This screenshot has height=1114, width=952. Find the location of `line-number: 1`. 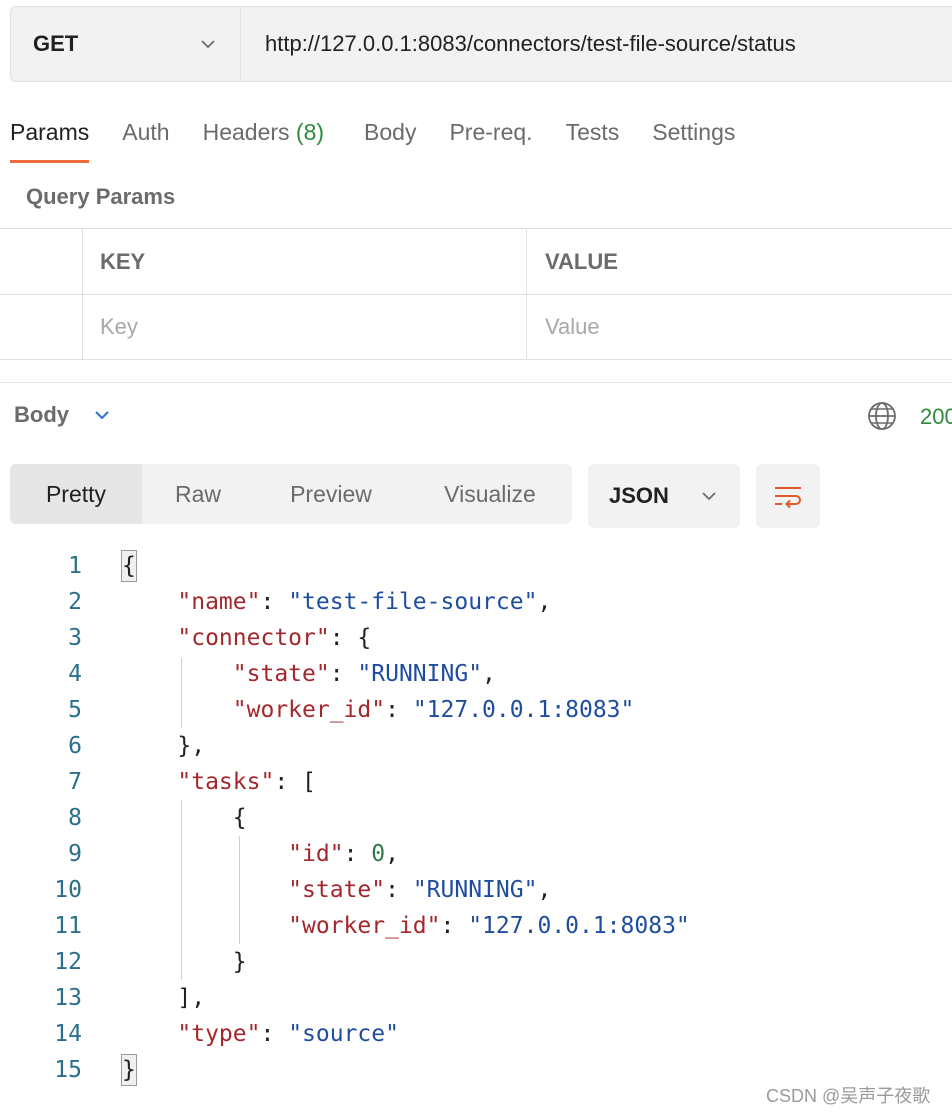

line-number: 1 is located at coordinates (75, 566).